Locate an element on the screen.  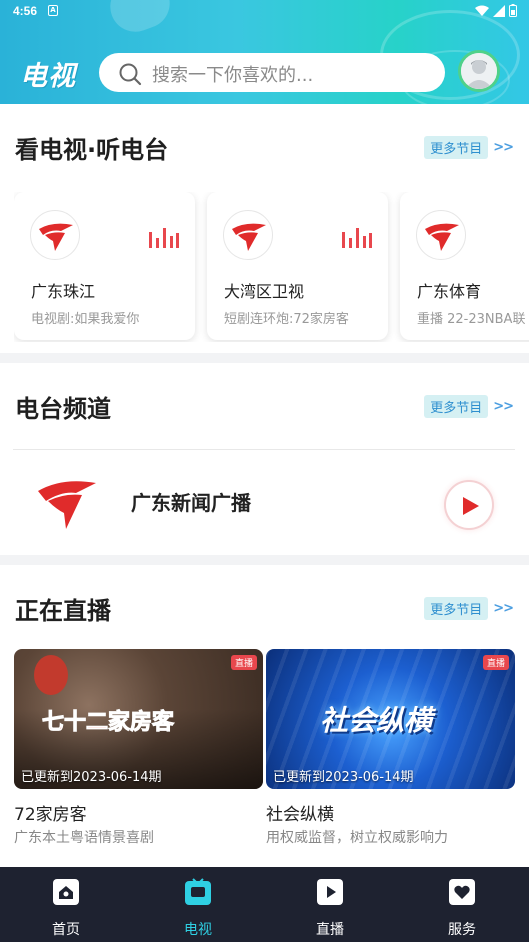
section-title: 电台频道 is located at coordinates (63, 409).